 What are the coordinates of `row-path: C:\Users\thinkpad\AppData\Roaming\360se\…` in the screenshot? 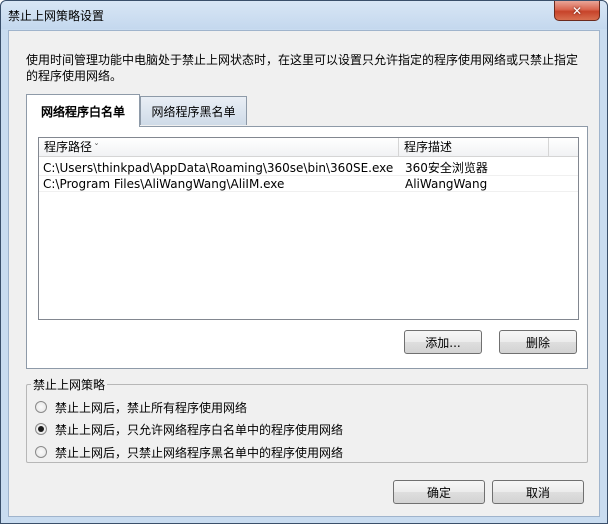 It's located at (218, 168).